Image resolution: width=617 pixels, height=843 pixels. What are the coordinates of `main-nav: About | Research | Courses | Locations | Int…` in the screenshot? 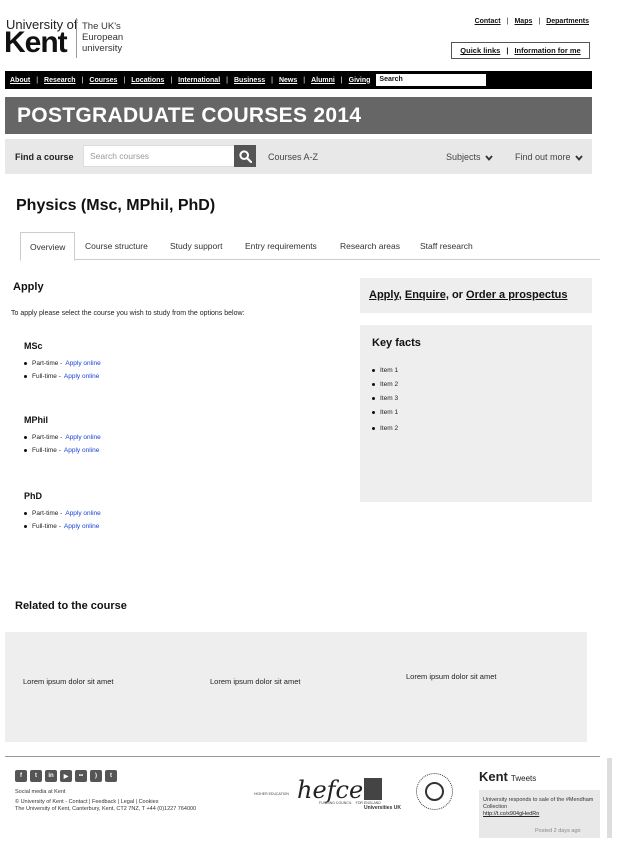 It's located at (298, 80).